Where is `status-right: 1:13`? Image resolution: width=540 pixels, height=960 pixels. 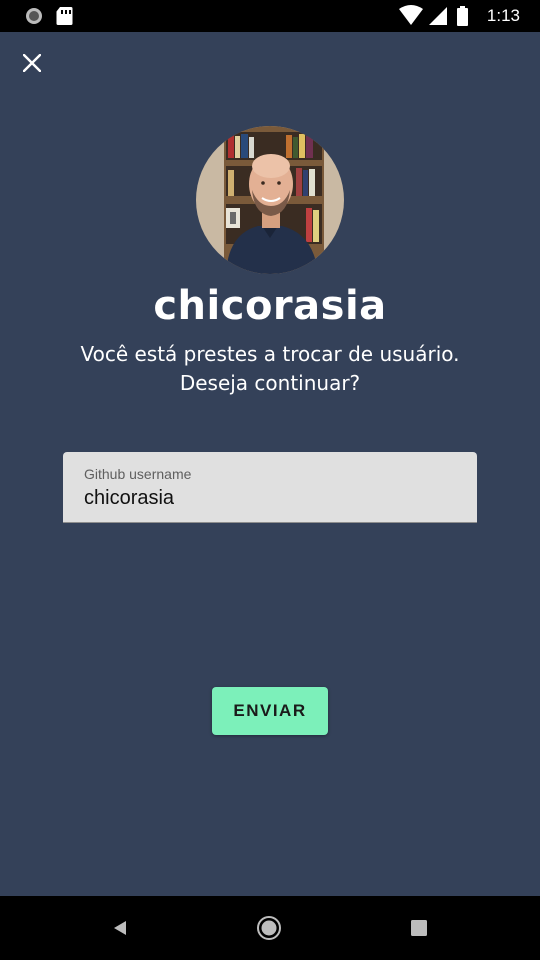 status-right: 1:13 is located at coordinates (458, 16).